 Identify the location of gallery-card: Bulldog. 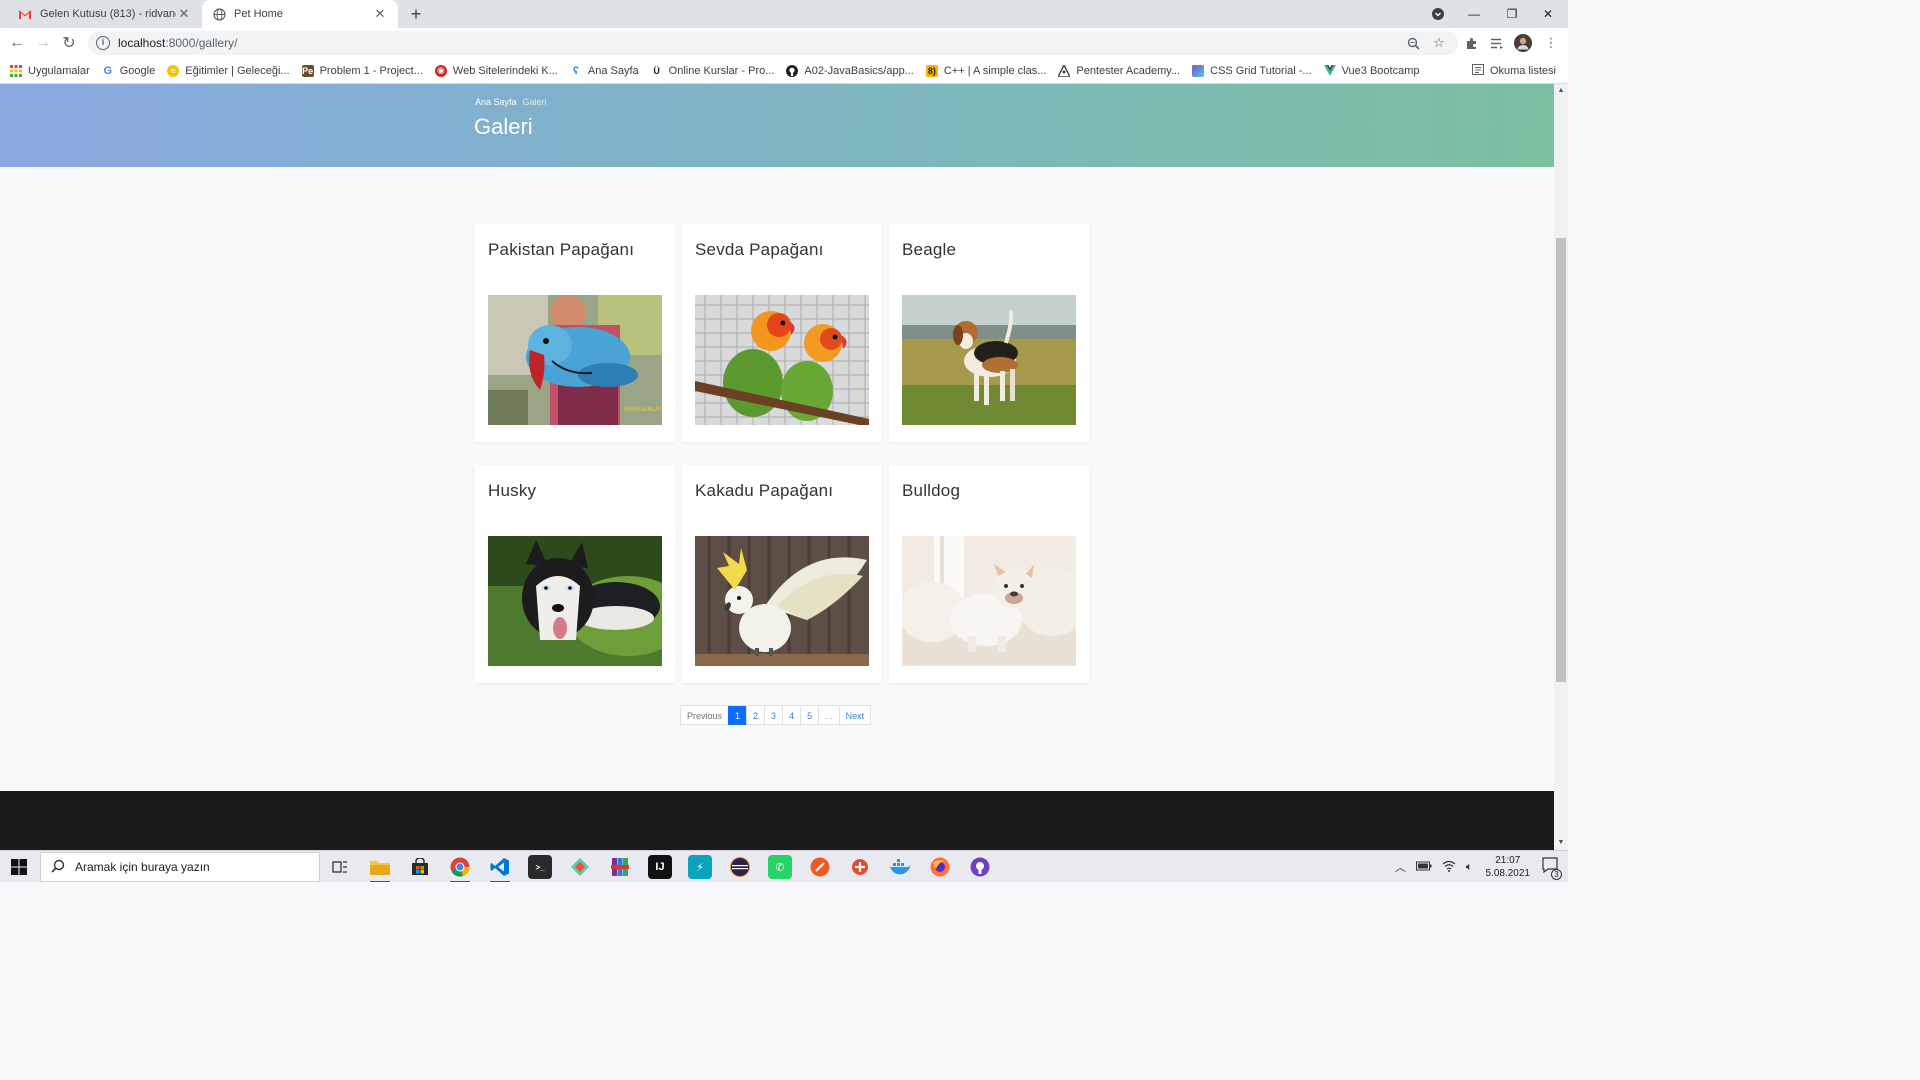
(989, 574).